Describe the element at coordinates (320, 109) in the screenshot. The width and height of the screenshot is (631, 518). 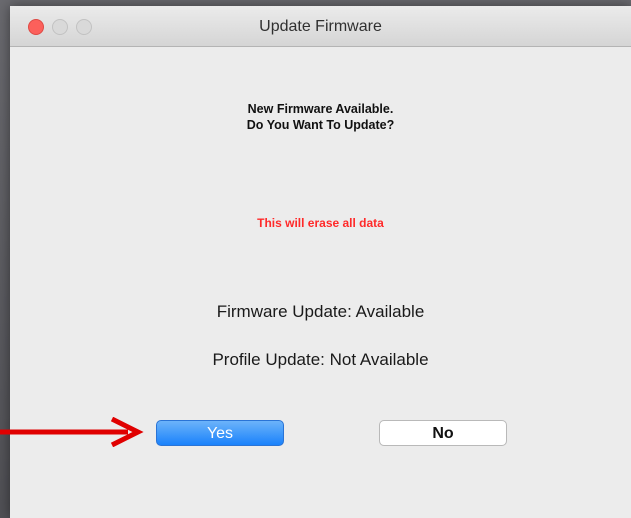
I see `firmware-prompt-line1: New Firmware Available.` at that location.